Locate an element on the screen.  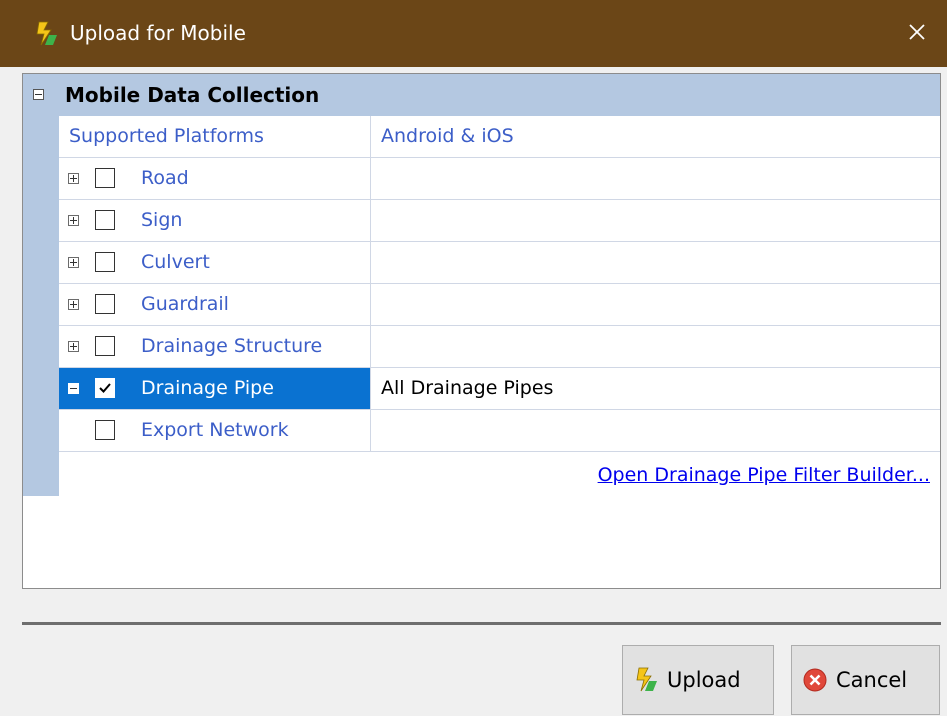
property-row: Guardrail is located at coordinates (499, 305).